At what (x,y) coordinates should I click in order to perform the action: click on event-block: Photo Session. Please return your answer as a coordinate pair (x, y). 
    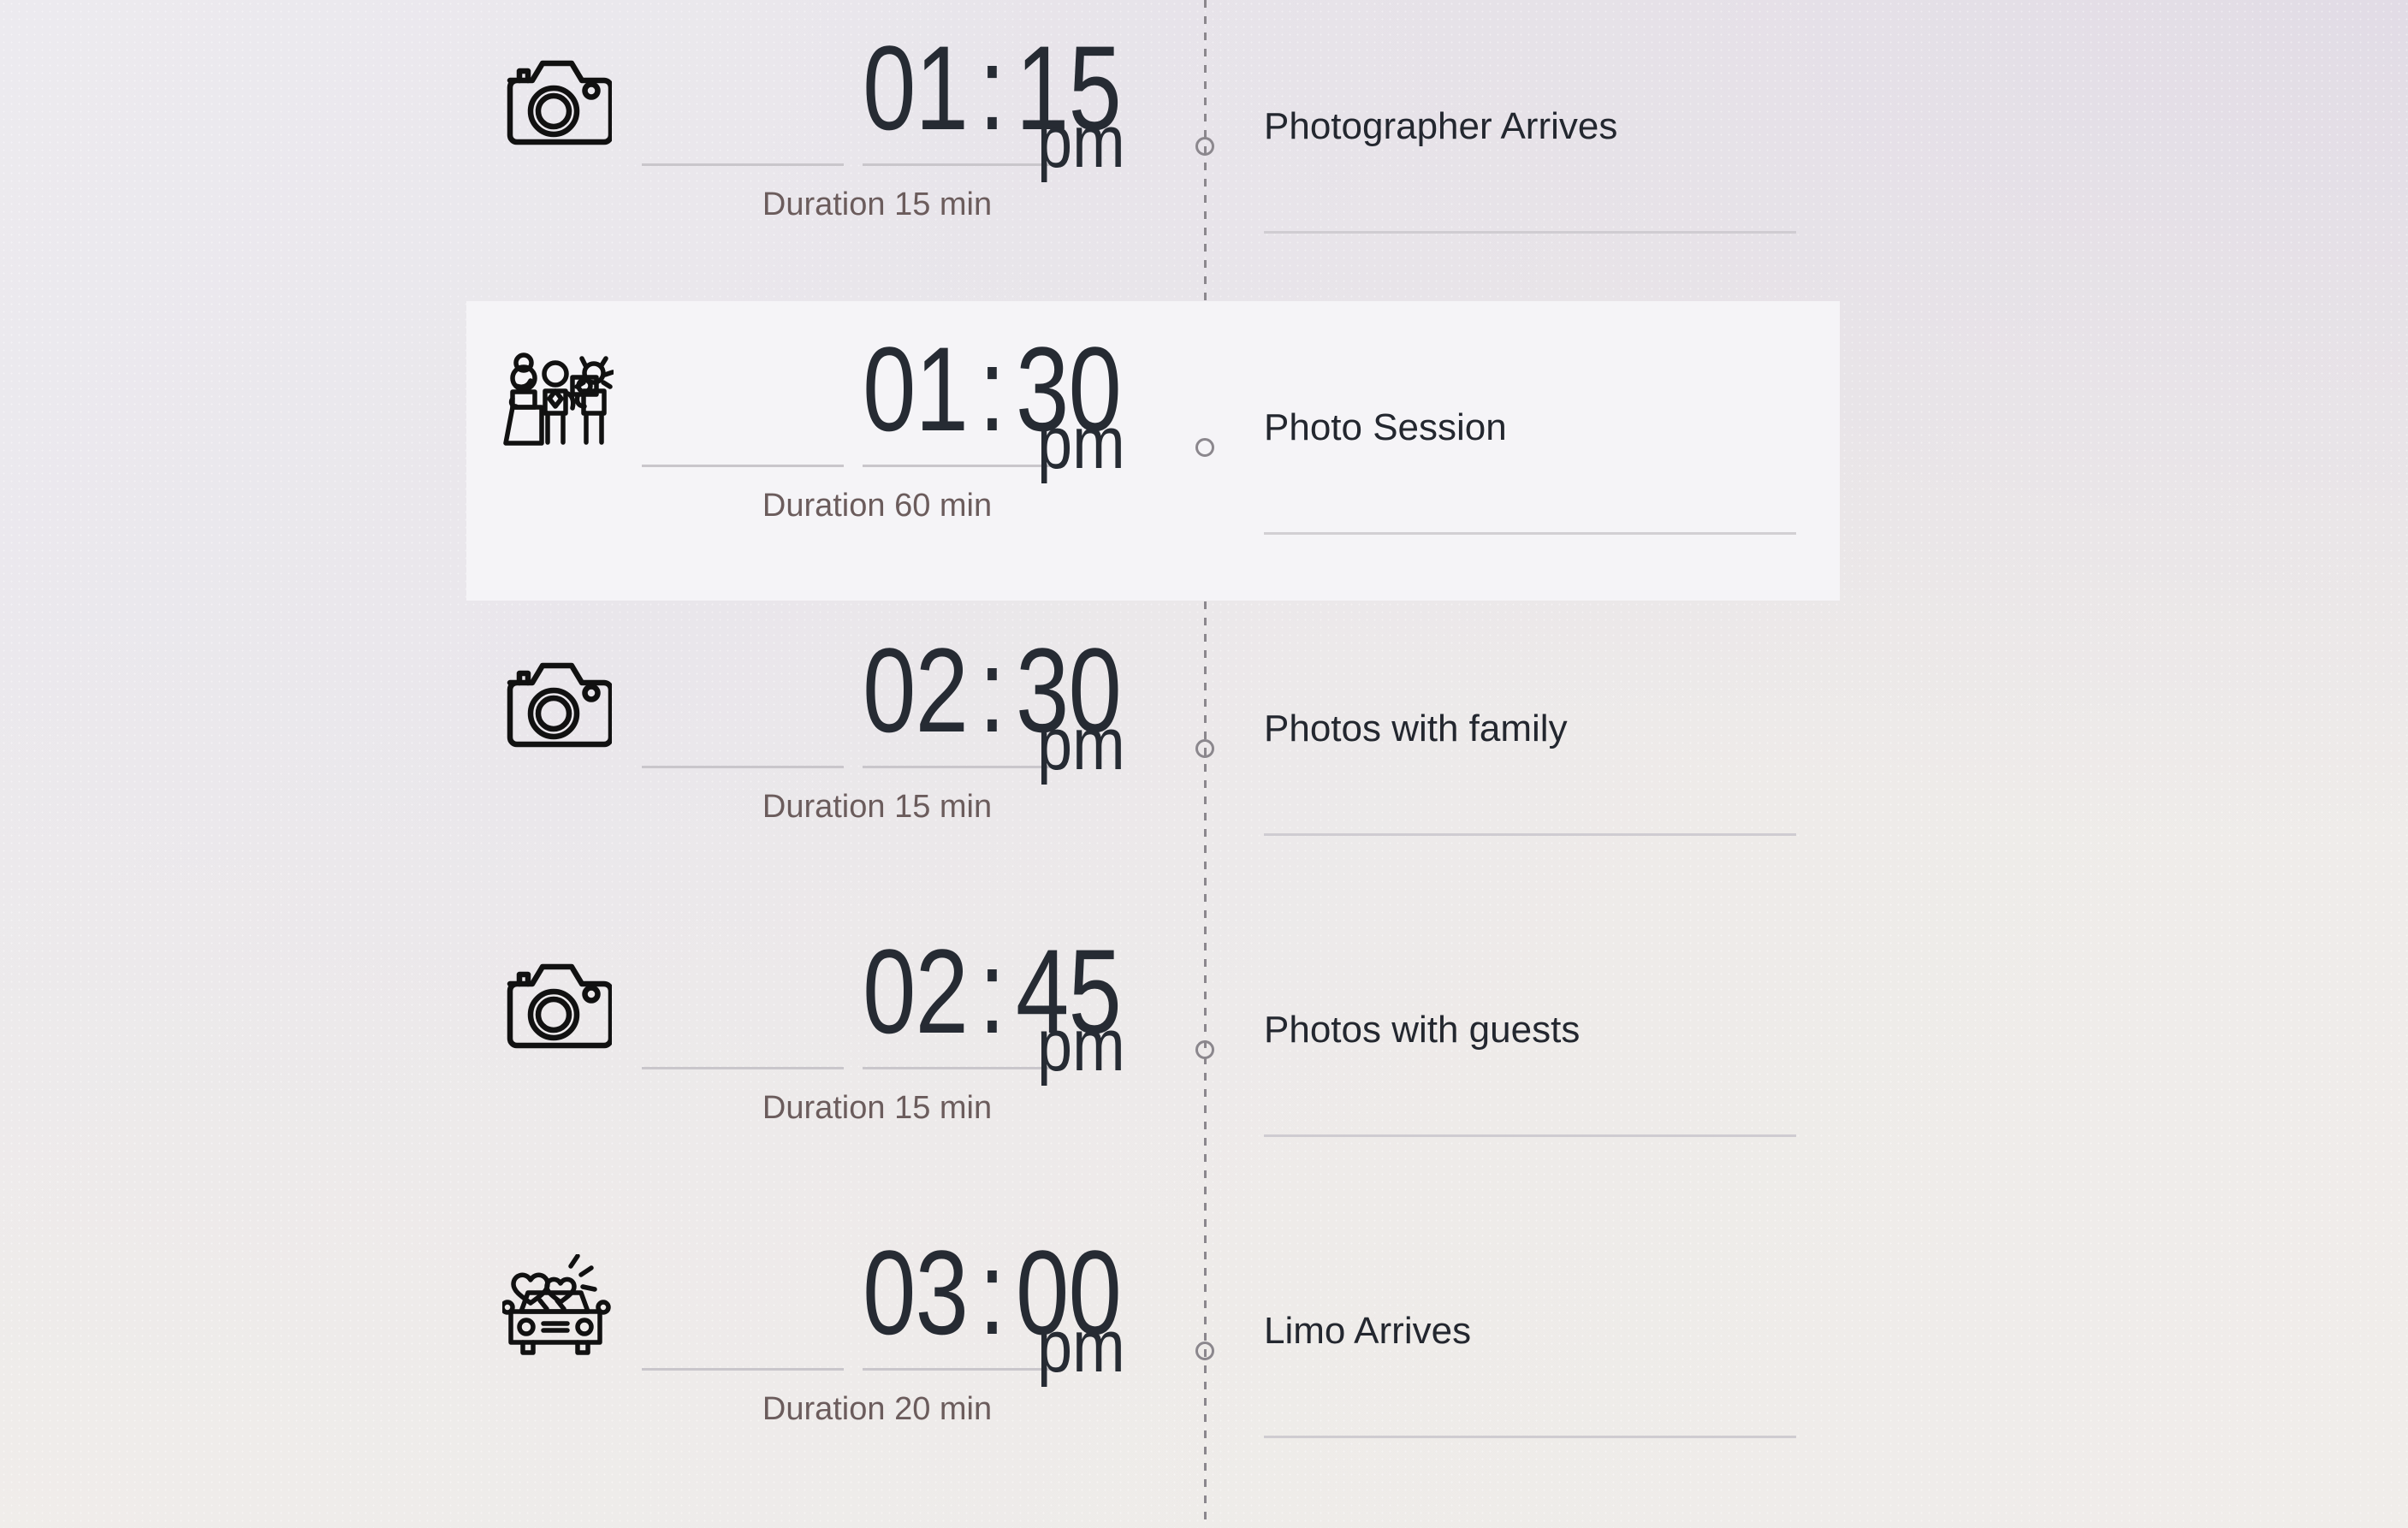
    Looking at the image, I should click on (1563, 469).